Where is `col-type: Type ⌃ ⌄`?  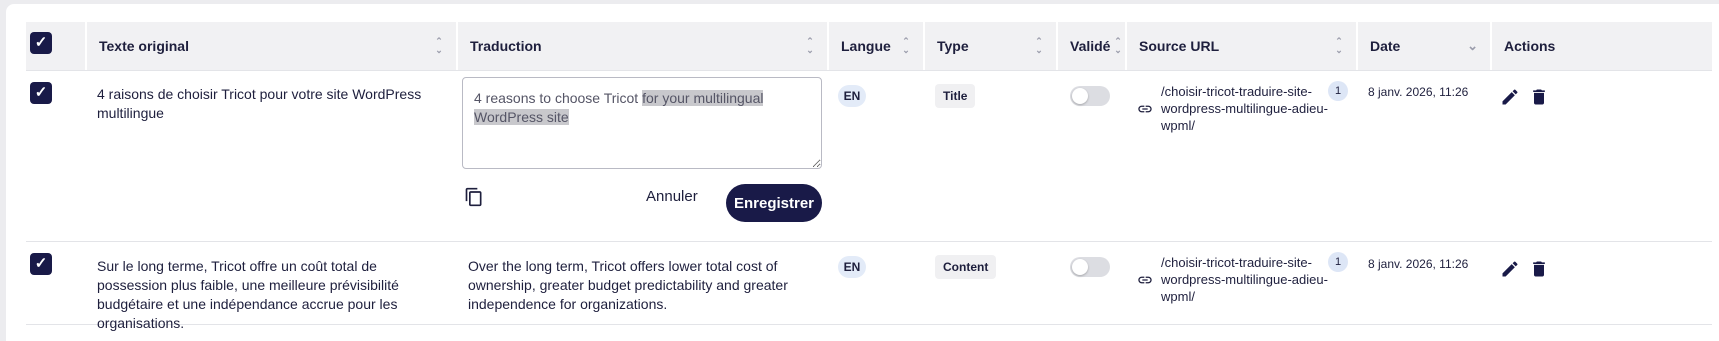
col-type: Type ⌃ ⌄ is located at coordinates (989, 46).